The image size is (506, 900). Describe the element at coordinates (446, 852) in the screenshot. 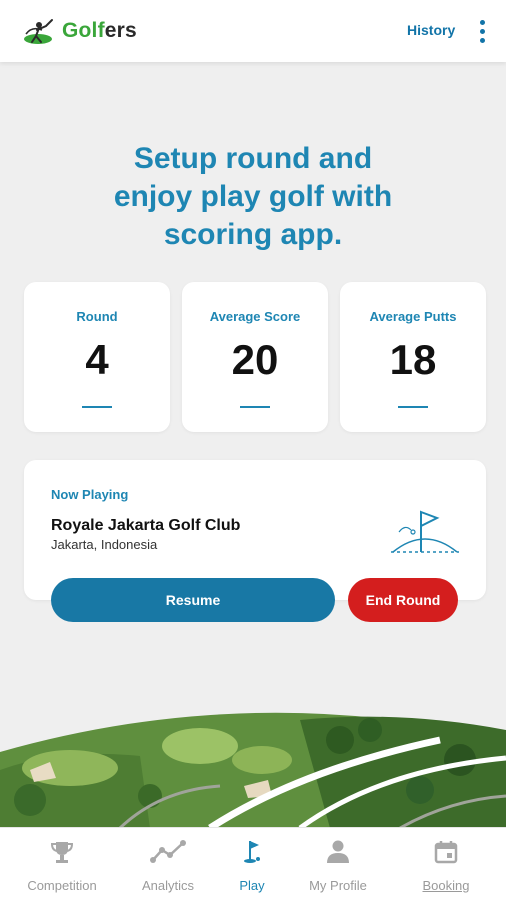

I see `calendar-icon` at that location.